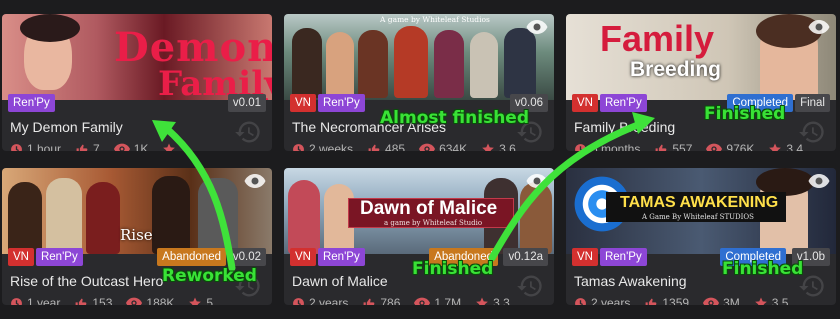 This screenshot has height=319, width=840. Describe the element at coordinates (369, 127) in the screenshot. I see `game-title: The Necromancer Arises` at that location.